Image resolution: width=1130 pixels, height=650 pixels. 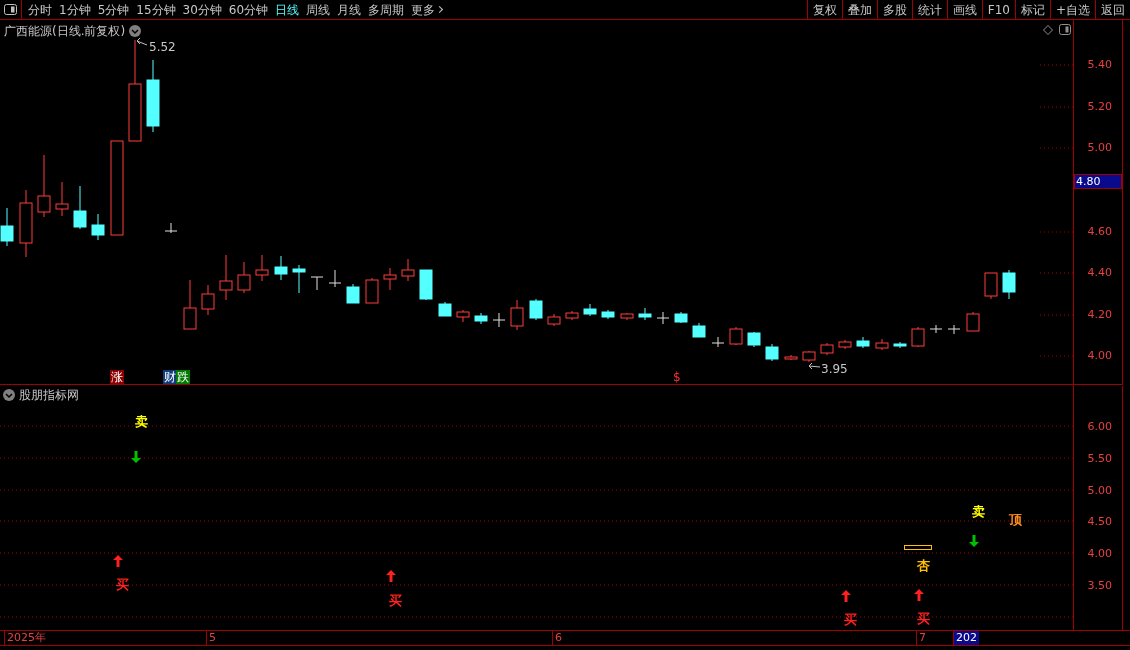 What do you see at coordinates (349, 9) in the screenshot?
I see `period-tab: 月线` at bounding box center [349, 9].